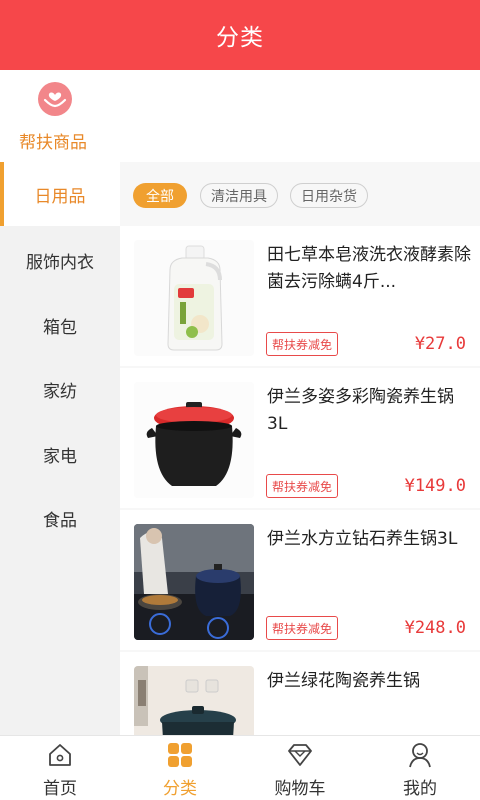  I want to click on product-card: 田七草本皂液洗衣液酵素除菌去污除螨4斤... 帮扶券减免 ¥27.0, so click(300, 296).